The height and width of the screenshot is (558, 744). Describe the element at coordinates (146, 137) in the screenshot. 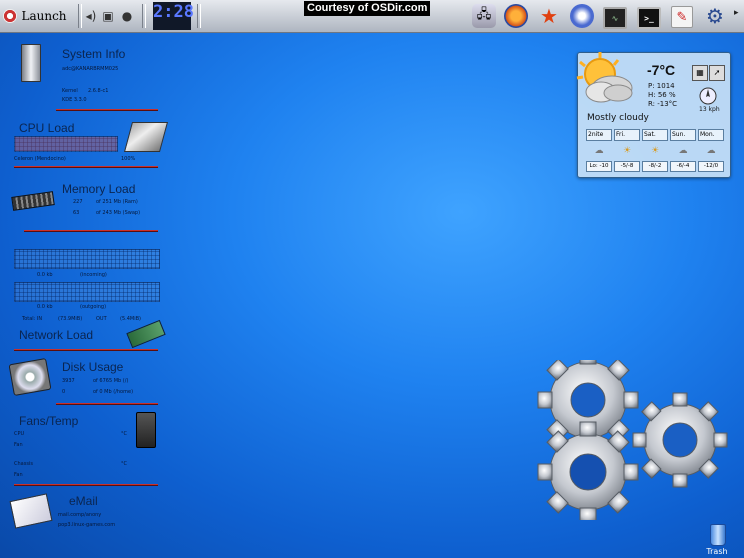

I see `cpu-chip-icon` at that location.